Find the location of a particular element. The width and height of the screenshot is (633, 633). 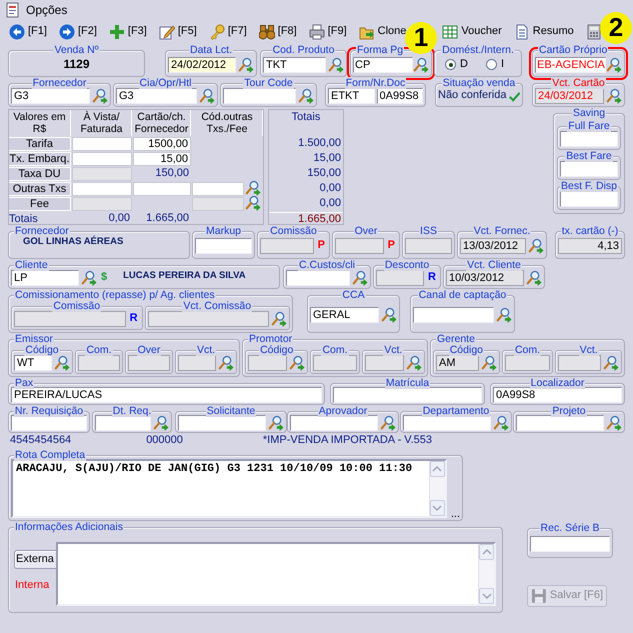

toolbar-button: [F5] is located at coordinates (177, 32).